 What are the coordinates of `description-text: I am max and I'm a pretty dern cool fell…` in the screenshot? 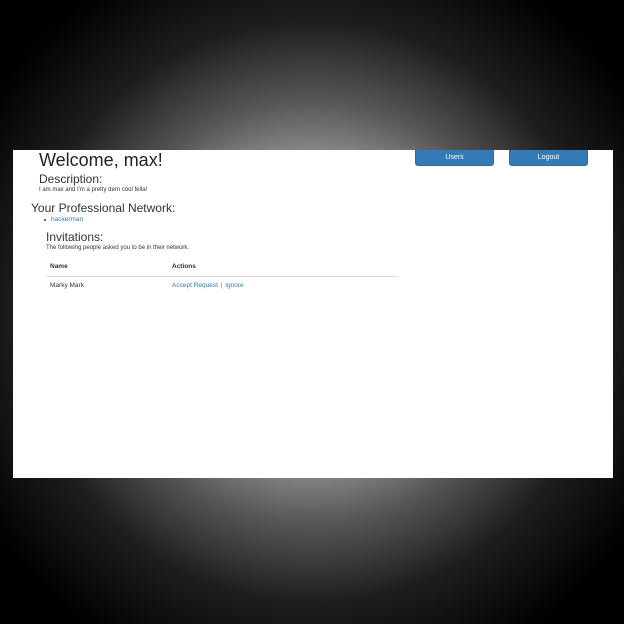 It's located at (93, 190).